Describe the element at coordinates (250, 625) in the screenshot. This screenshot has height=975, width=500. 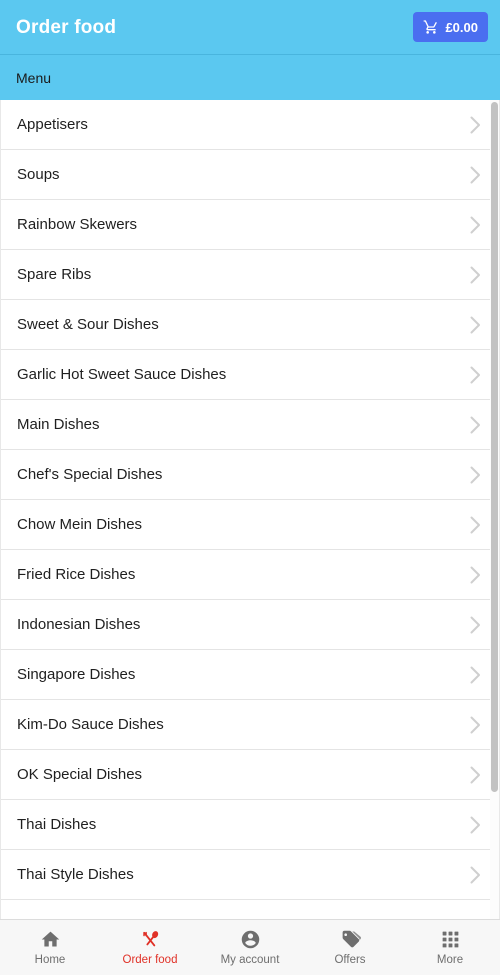
I see `menu-category-row: Indonesian Dishes` at that location.